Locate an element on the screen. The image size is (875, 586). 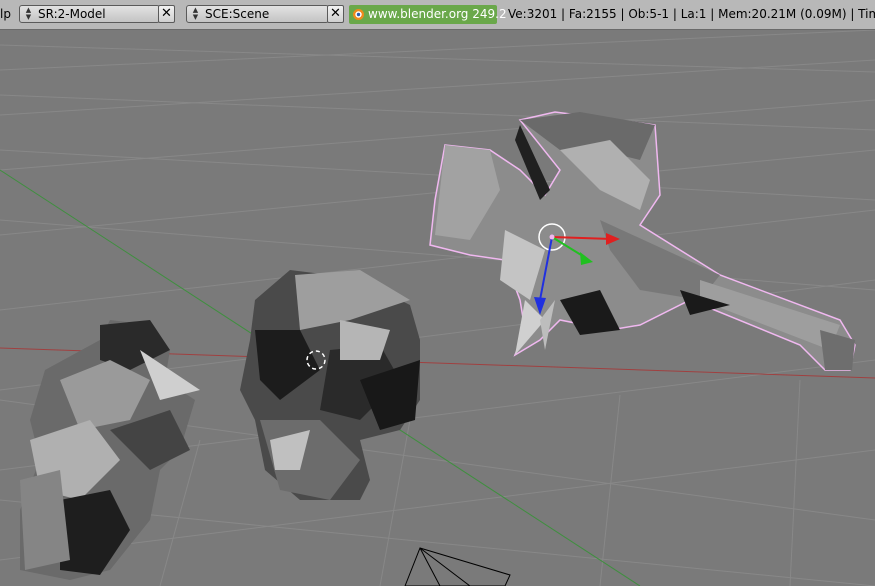
website-link: www.blender.org 249.2 is located at coordinates (428, 14).